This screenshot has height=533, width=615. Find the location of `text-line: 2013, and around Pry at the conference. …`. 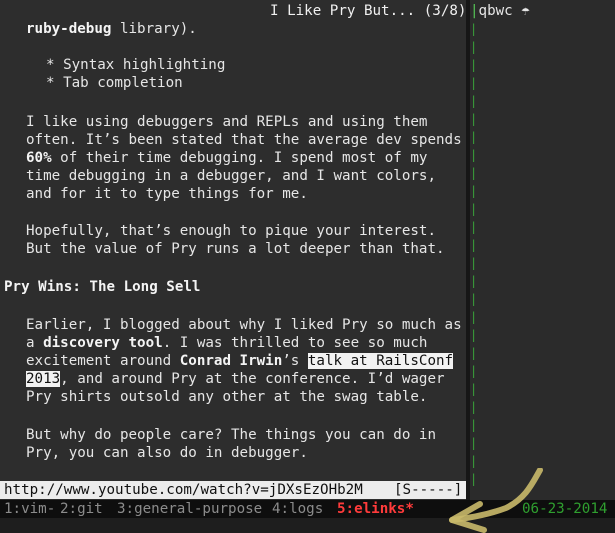

text-line: 2013, and around Pry at the conference. … is located at coordinates (235, 379).